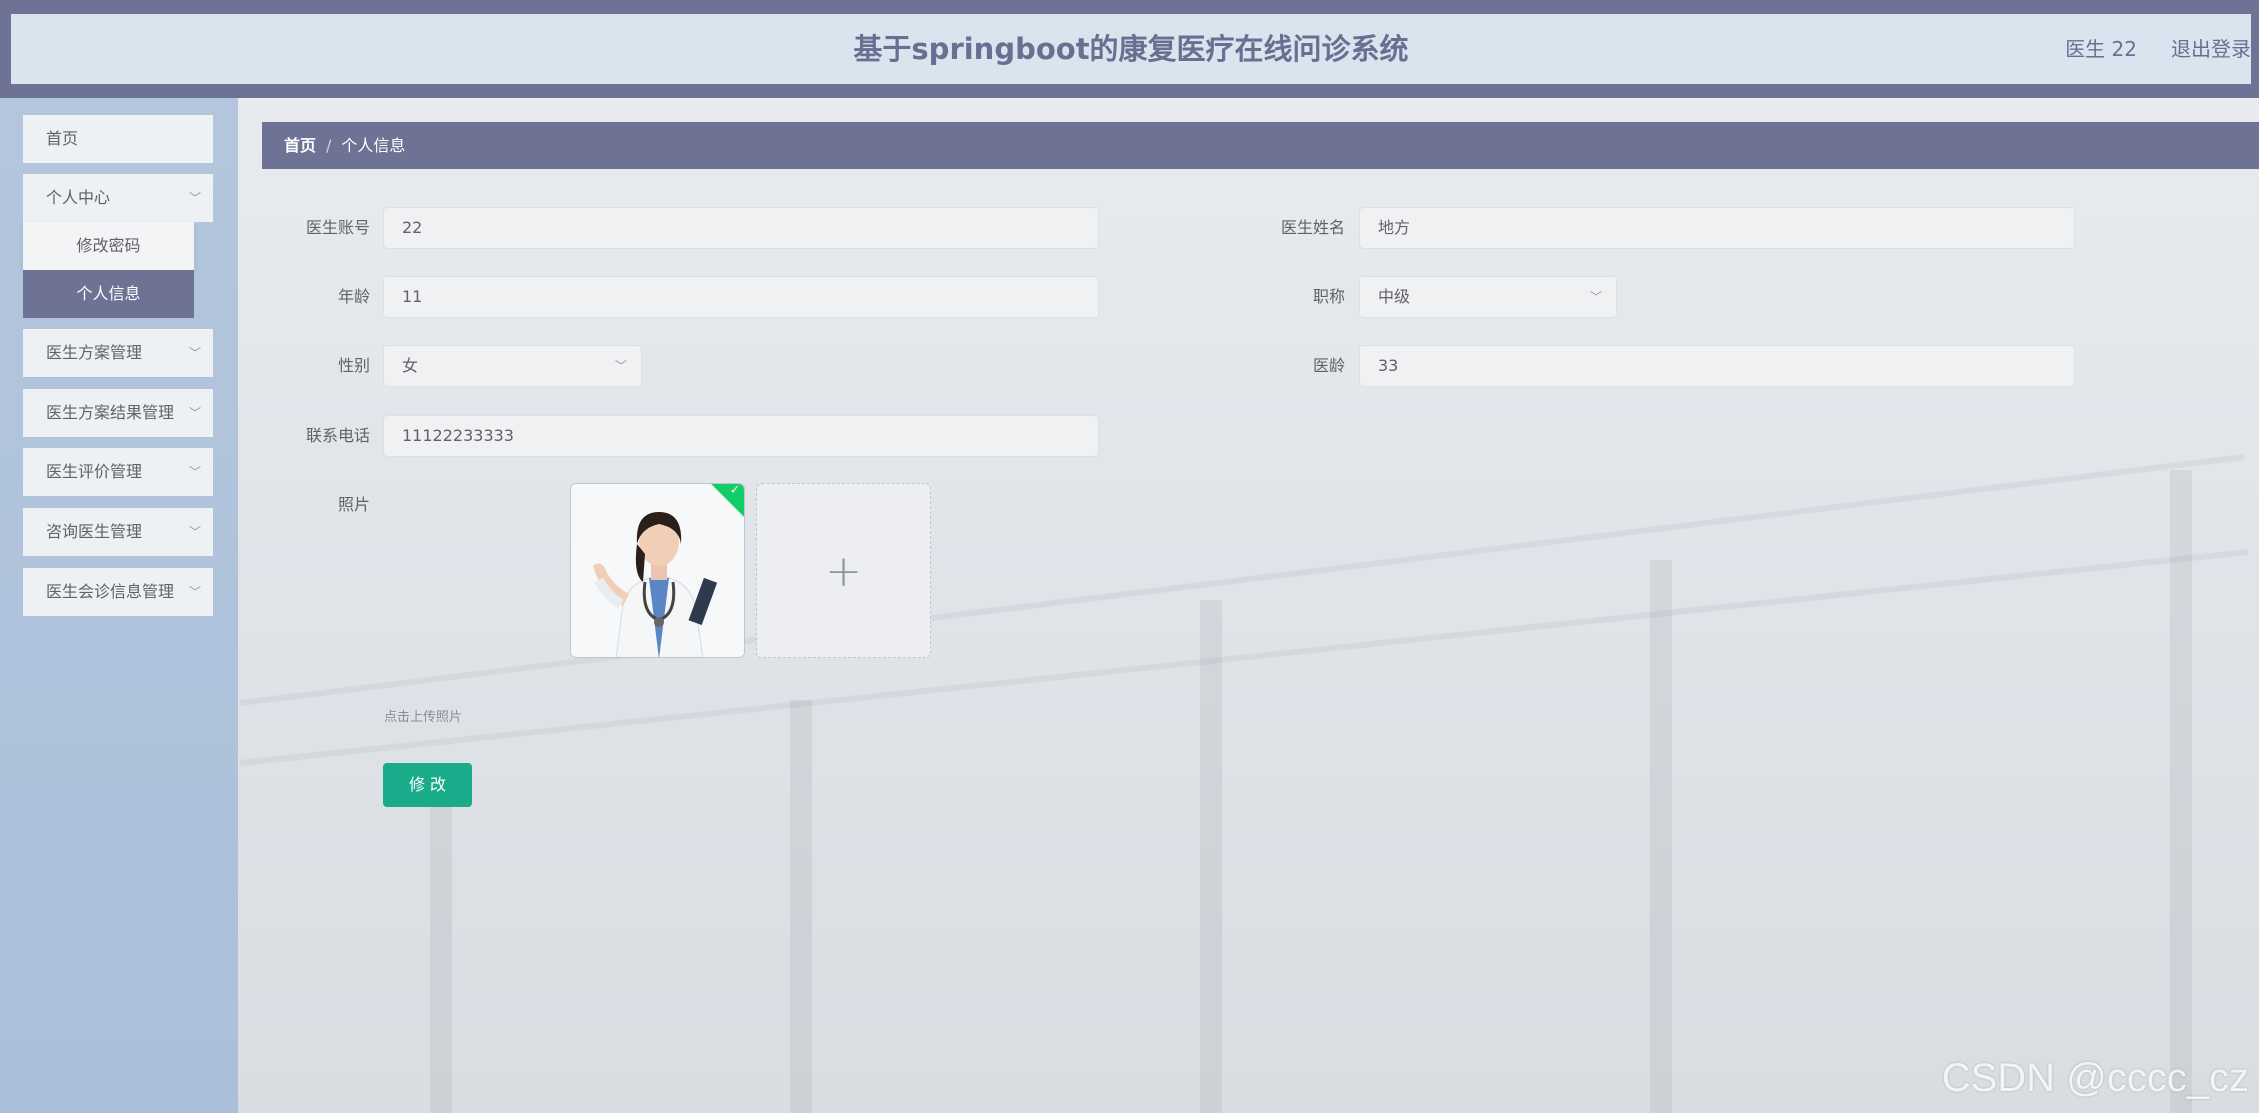  Describe the element at coordinates (373, 145) in the screenshot. I see `breadcrumb-current: 个人信息` at that location.